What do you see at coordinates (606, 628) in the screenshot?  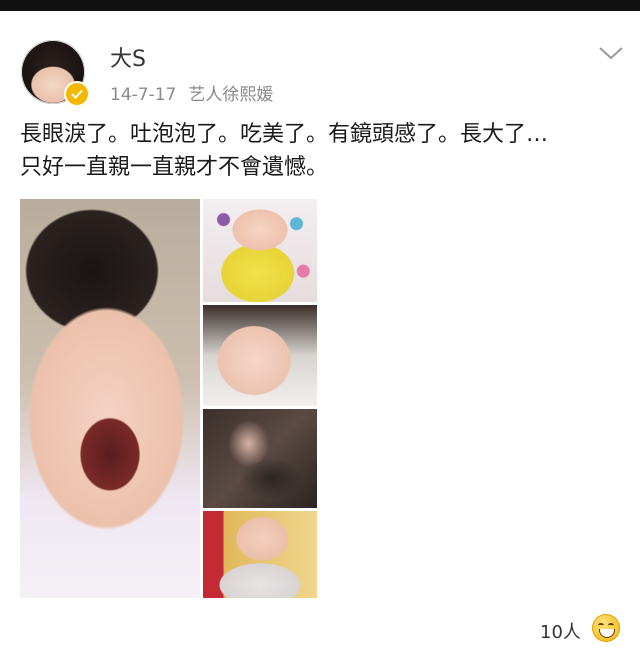 I see `grinning-emoji-icon` at bounding box center [606, 628].